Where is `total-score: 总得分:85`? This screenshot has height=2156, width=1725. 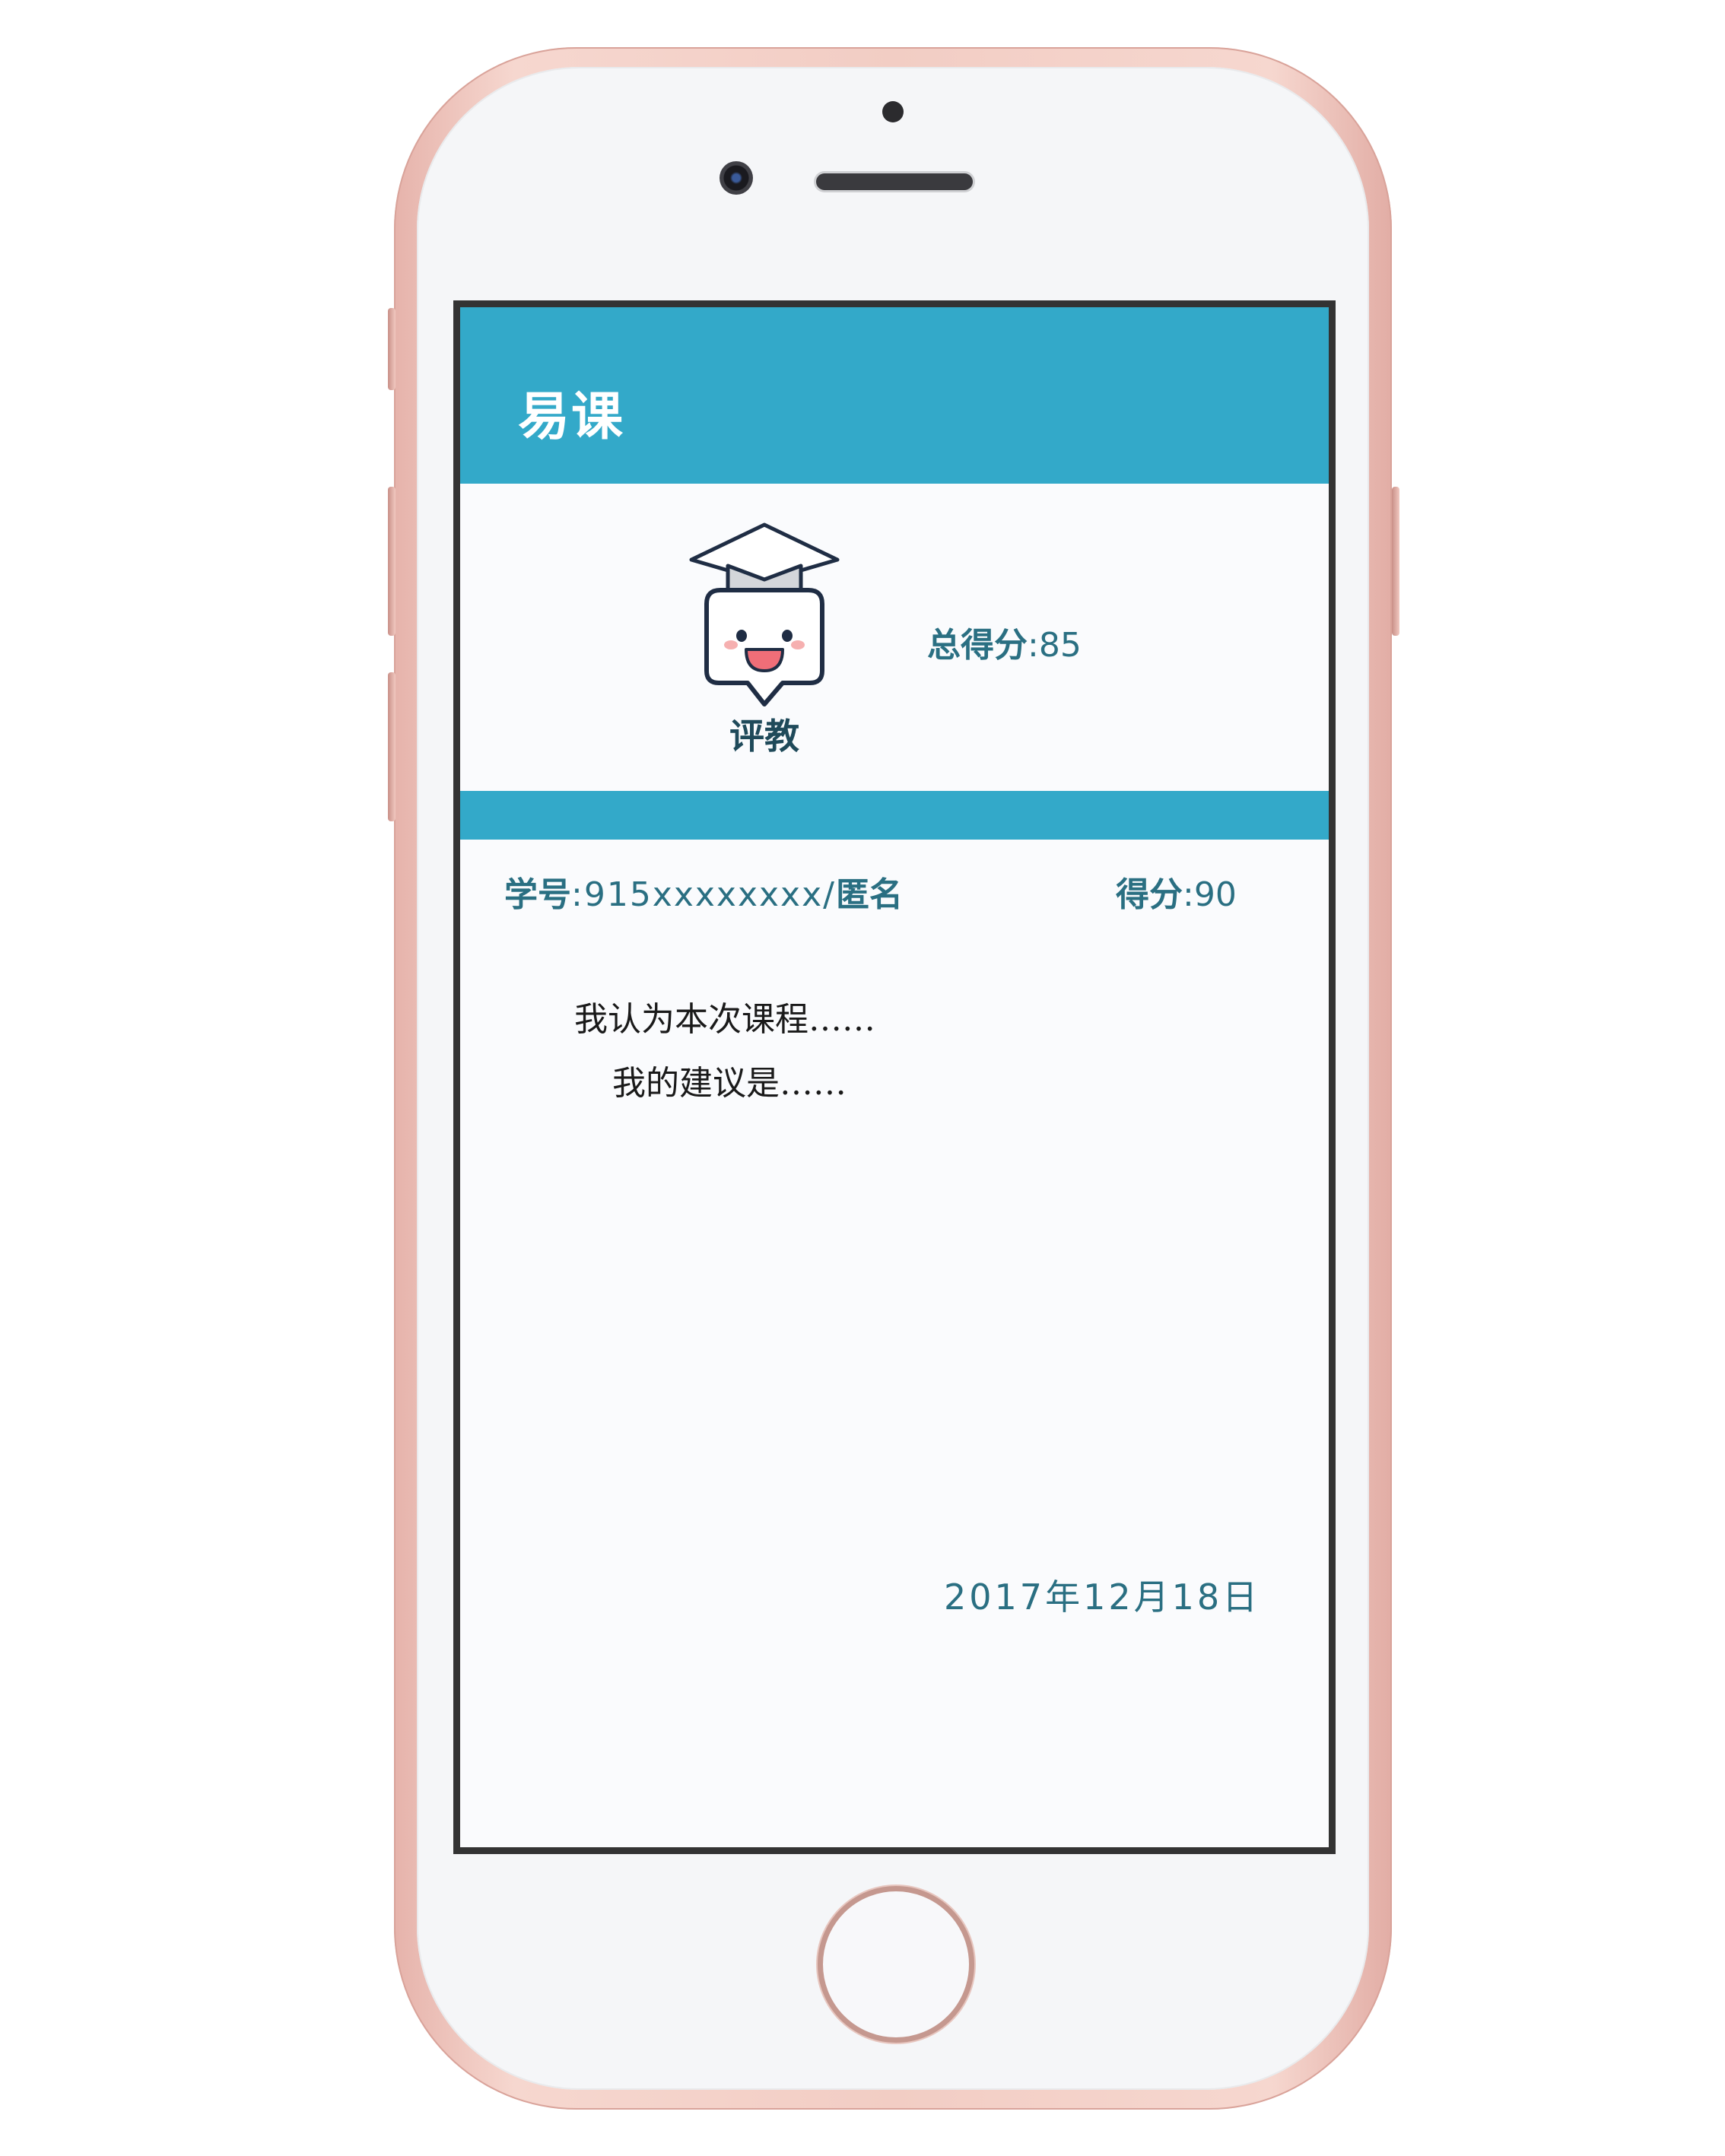
total-score: 总得分:85 is located at coordinates (1004, 642).